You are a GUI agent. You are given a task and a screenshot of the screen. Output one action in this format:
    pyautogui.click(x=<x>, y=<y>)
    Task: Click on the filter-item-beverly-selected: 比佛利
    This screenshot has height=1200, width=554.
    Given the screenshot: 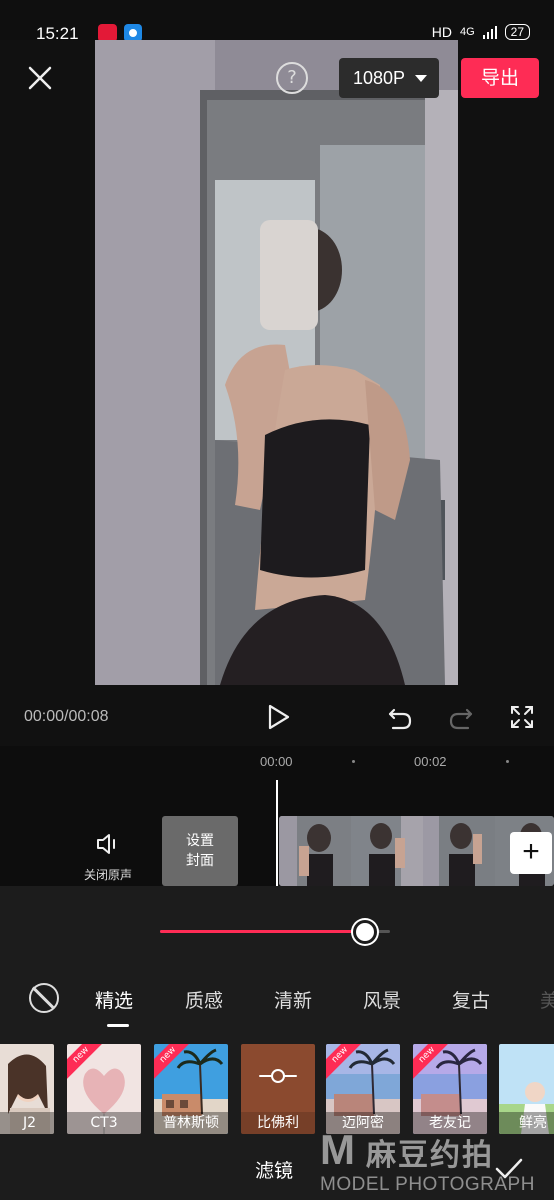 What is the action you would take?
    pyautogui.click(x=278, y=1089)
    